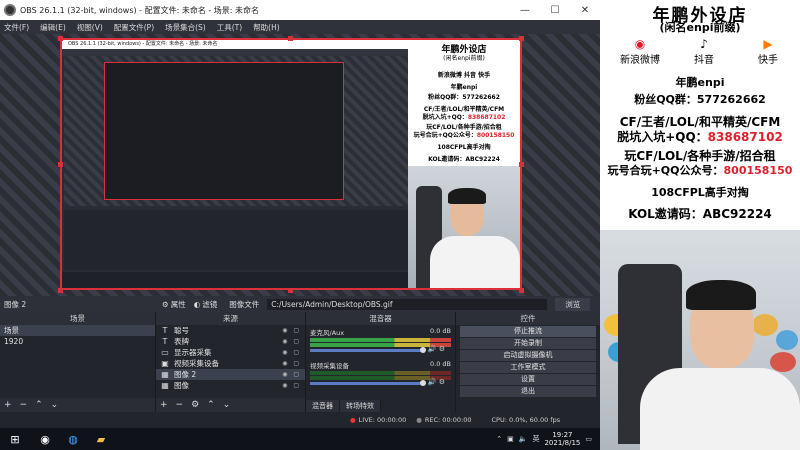 The height and width of the screenshot is (450, 800). What do you see at coordinates (700, 82) in the screenshot?
I see `poster-name-tag: 年鹏enpi` at bounding box center [700, 82].